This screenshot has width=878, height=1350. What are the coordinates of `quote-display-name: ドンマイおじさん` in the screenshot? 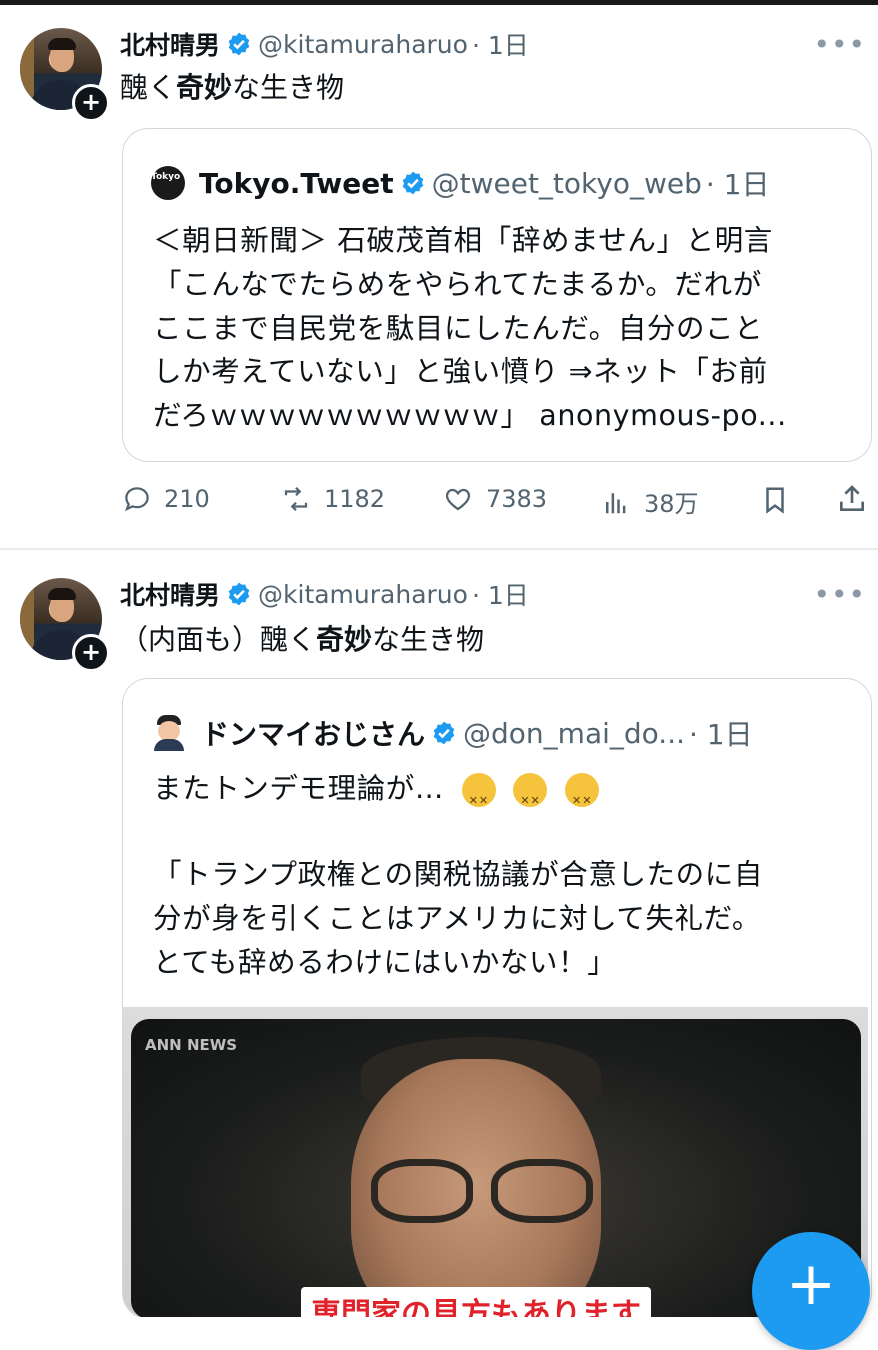 It's located at (313, 734).